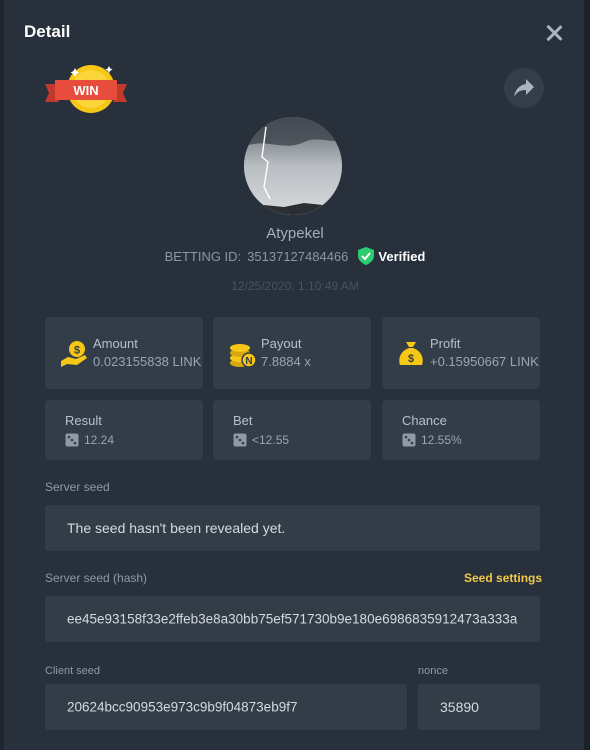 This screenshot has height=750, width=590. Describe the element at coordinates (445, 343) in the screenshot. I see `profit-label: Profit` at that location.